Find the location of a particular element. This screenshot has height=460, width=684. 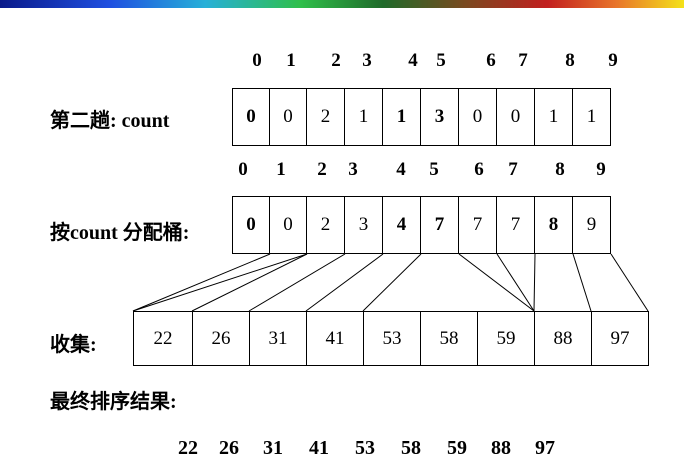

result-value: 59 is located at coordinates (457, 448).